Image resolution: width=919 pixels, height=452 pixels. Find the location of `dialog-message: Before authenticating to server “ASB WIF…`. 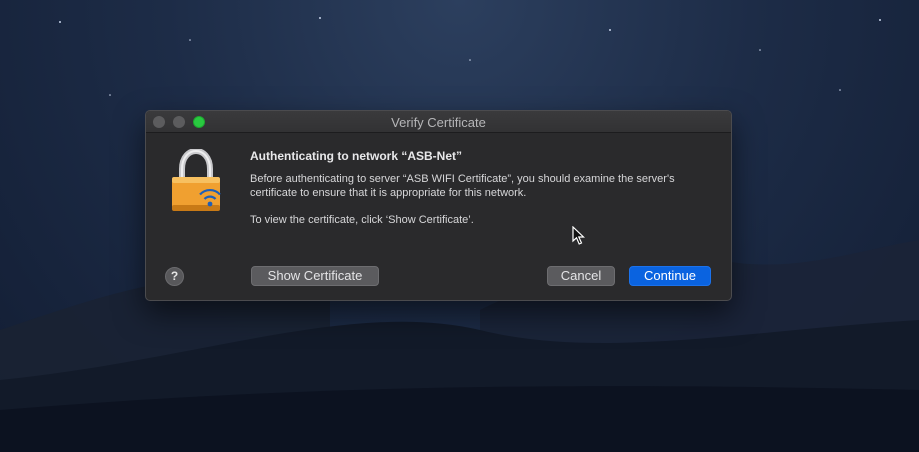

dialog-message: Before authenticating to server “ASB WIF… is located at coordinates (462, 186).